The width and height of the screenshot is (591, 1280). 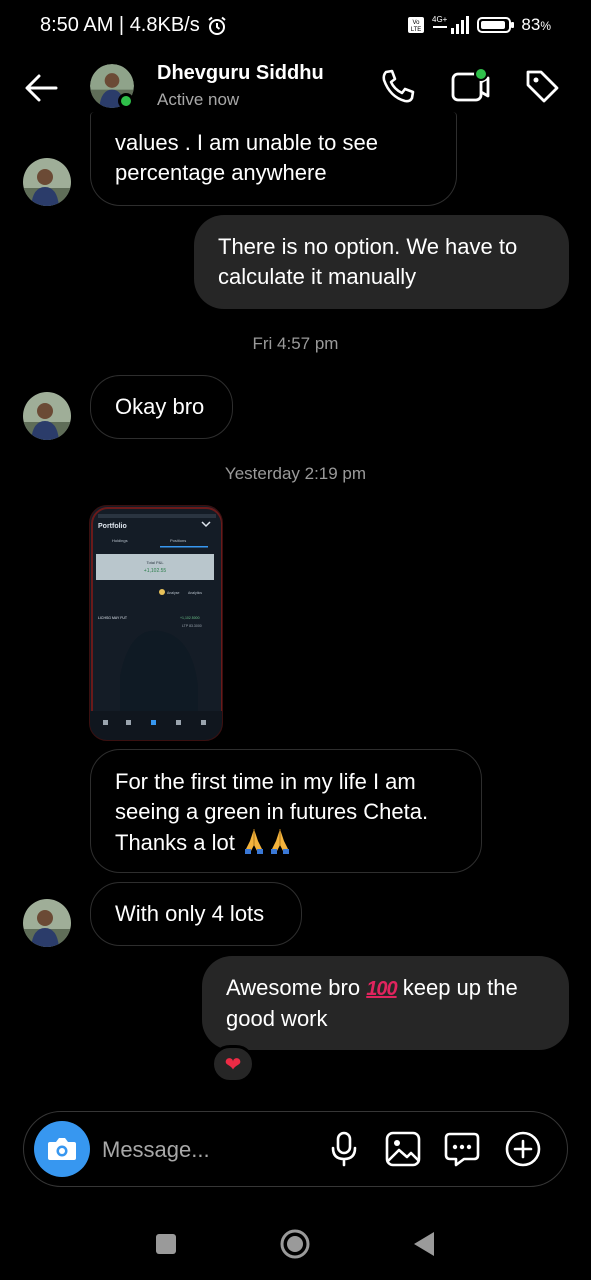 I want to click on svg-text: +1,102.55, so click(x=155, y=571).